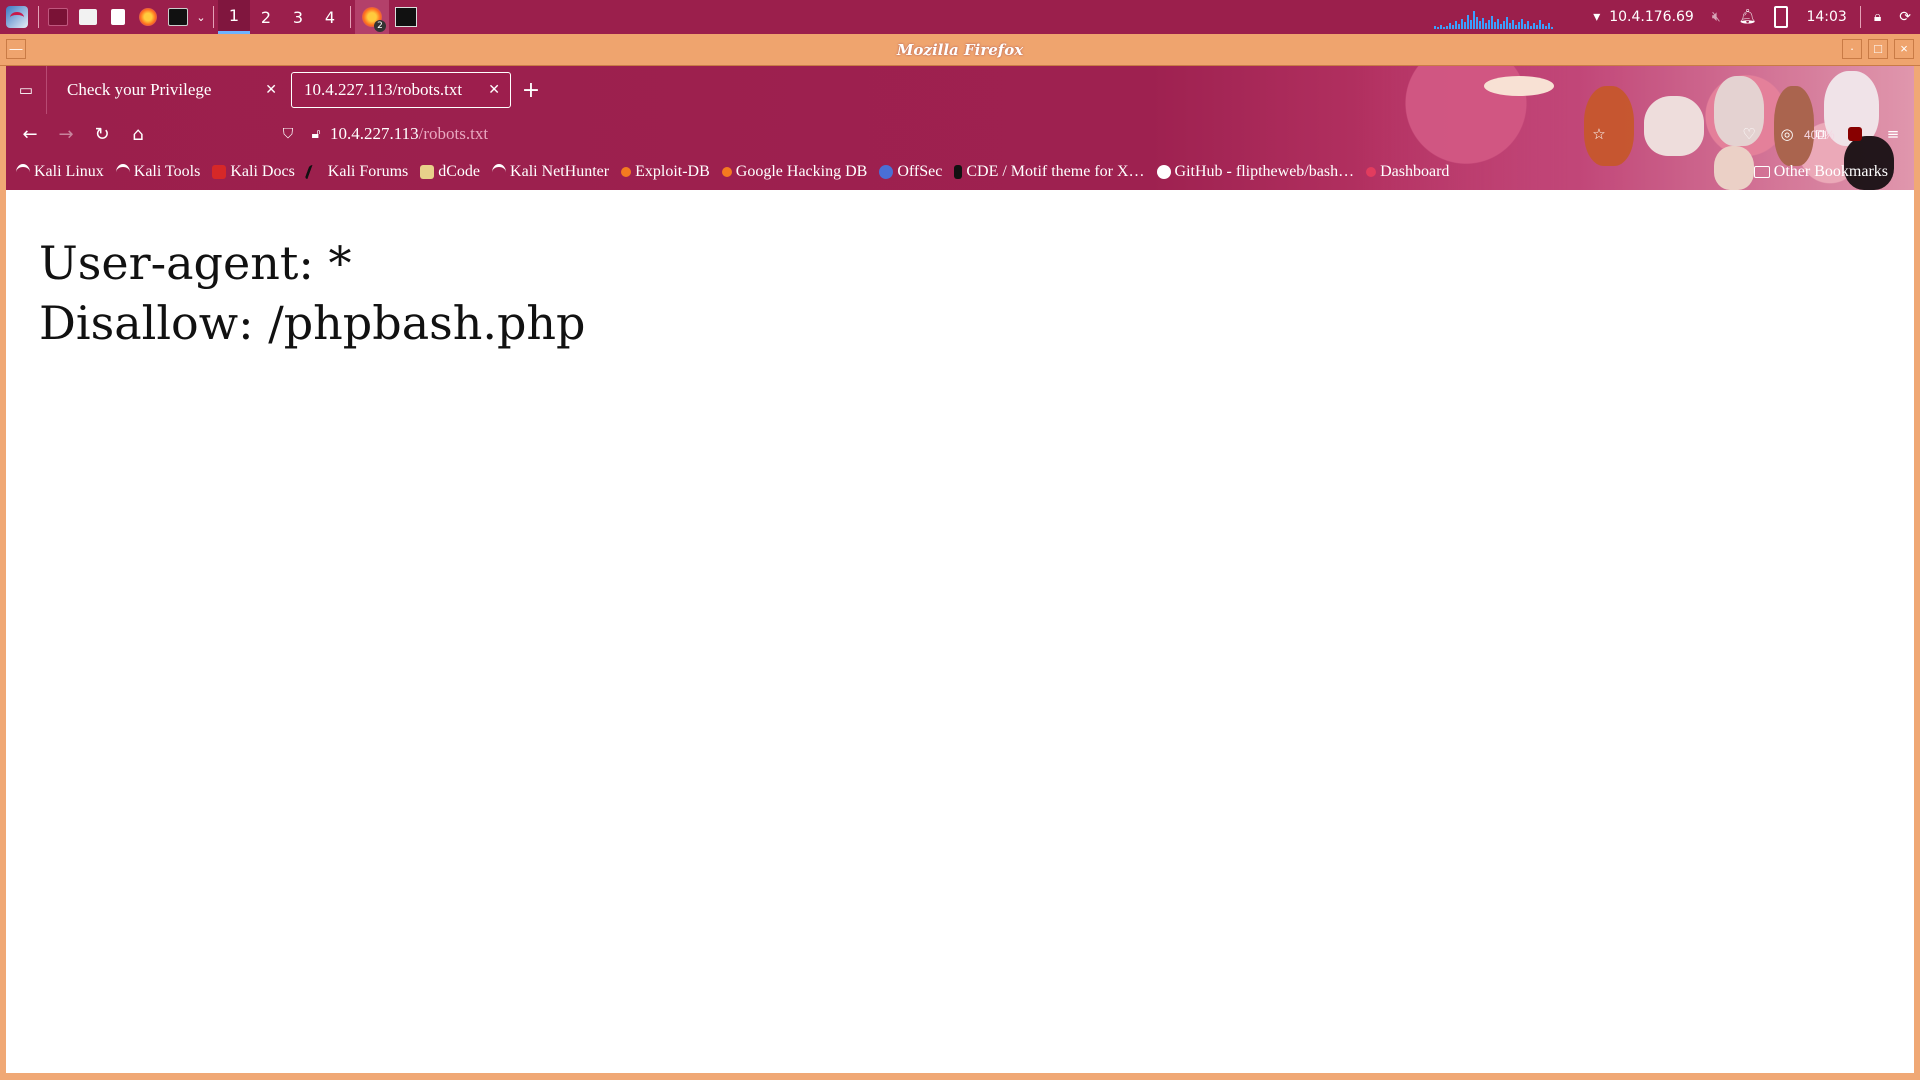 This screenshot has width=1920, height=1080. I want to click on terminal-icon, so click(406, 17).